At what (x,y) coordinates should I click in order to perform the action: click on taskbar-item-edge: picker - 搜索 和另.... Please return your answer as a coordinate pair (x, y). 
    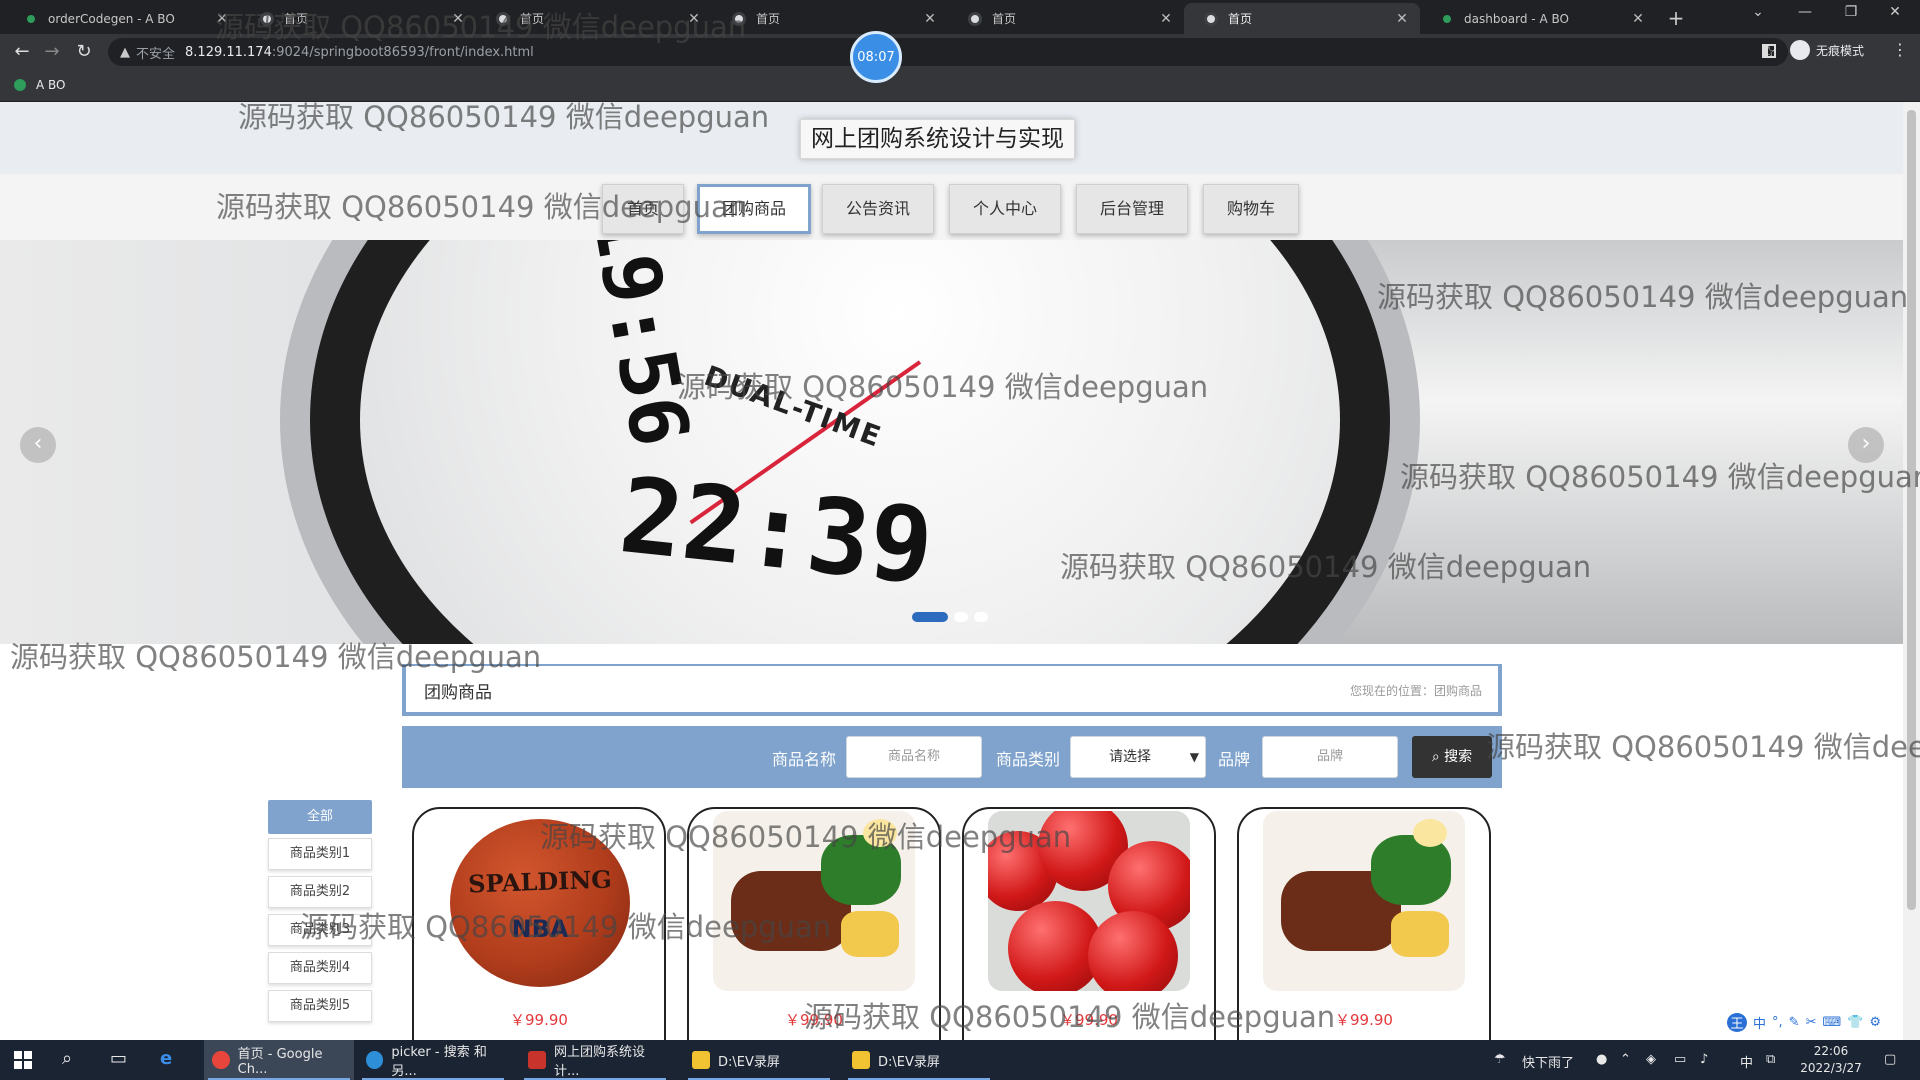
    Looking at the image, I should click on (433, 1060).